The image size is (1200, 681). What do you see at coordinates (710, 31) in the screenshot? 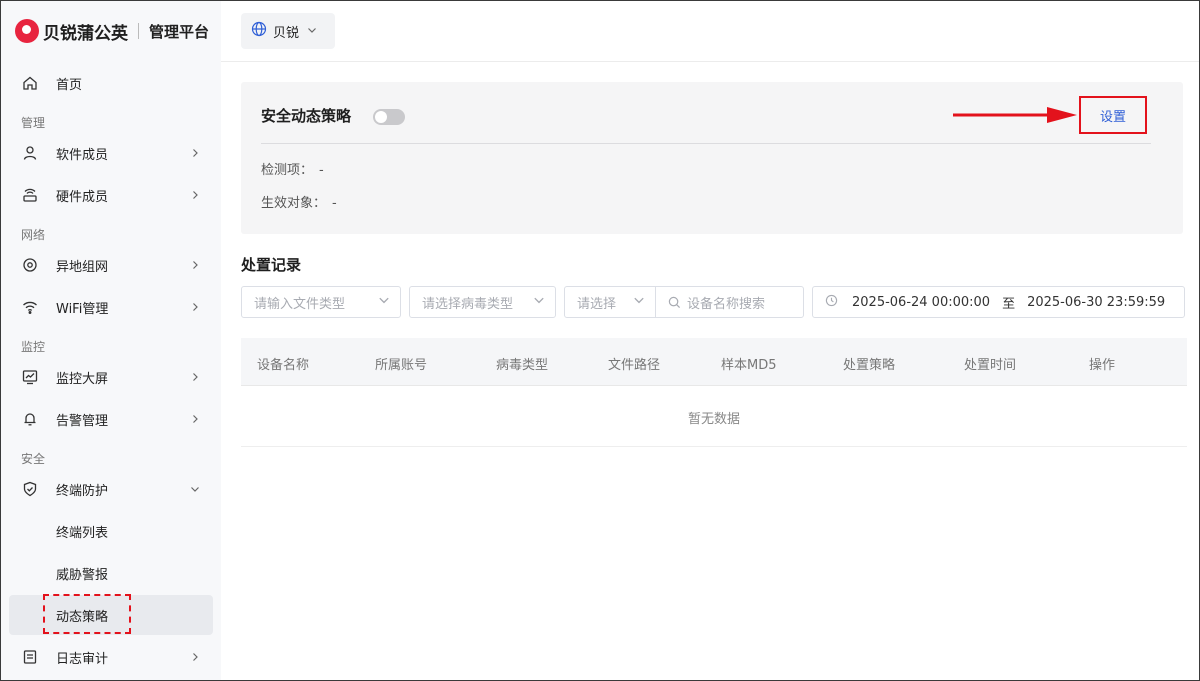
I see `top-header: 贝锐` at bounding box center [710, 31].